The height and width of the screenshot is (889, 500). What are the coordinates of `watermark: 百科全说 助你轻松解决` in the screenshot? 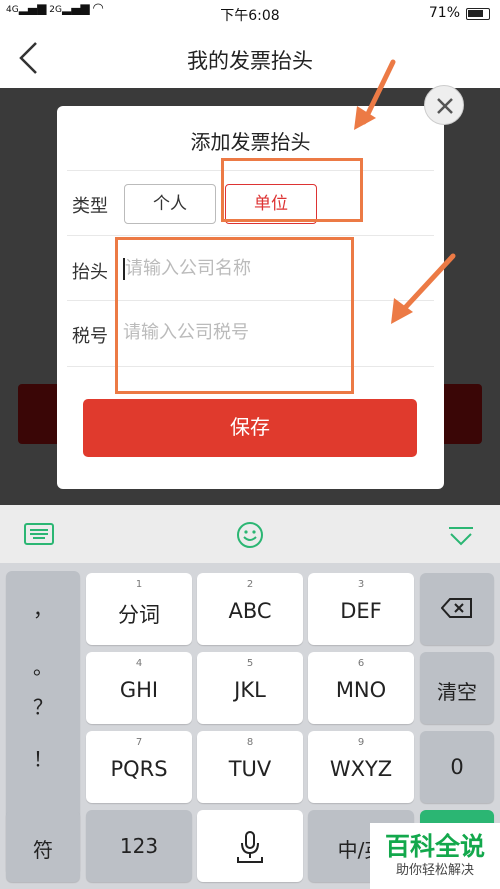 It's located at (435, 856).